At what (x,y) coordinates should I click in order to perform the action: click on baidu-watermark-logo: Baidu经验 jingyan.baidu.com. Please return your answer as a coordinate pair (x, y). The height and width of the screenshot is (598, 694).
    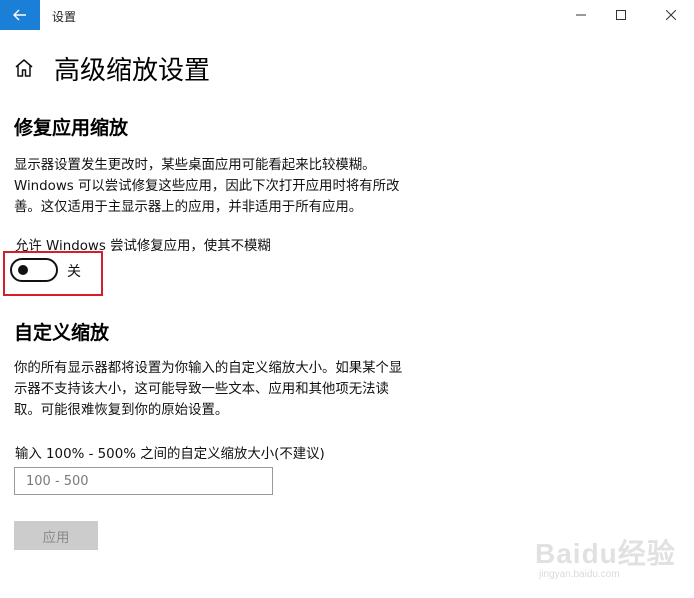
    Looking at the image, I should click on (613, 558).